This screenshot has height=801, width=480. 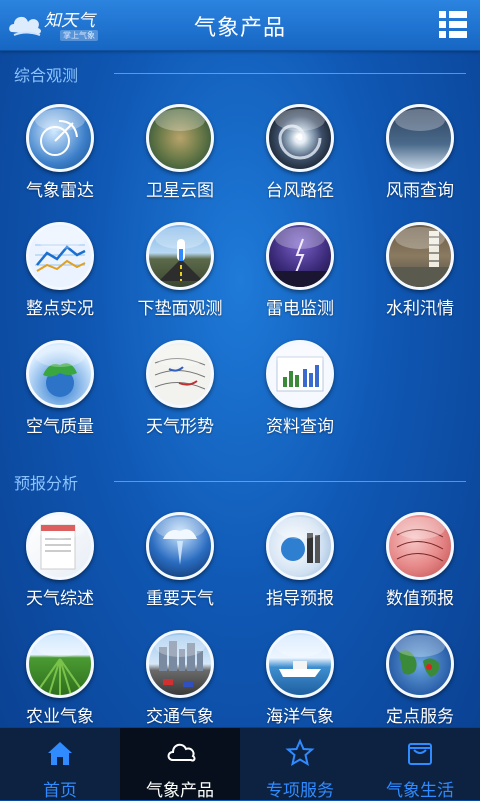 I want to click on tile-traffic: 交通气象, so click(x=180, y=685).